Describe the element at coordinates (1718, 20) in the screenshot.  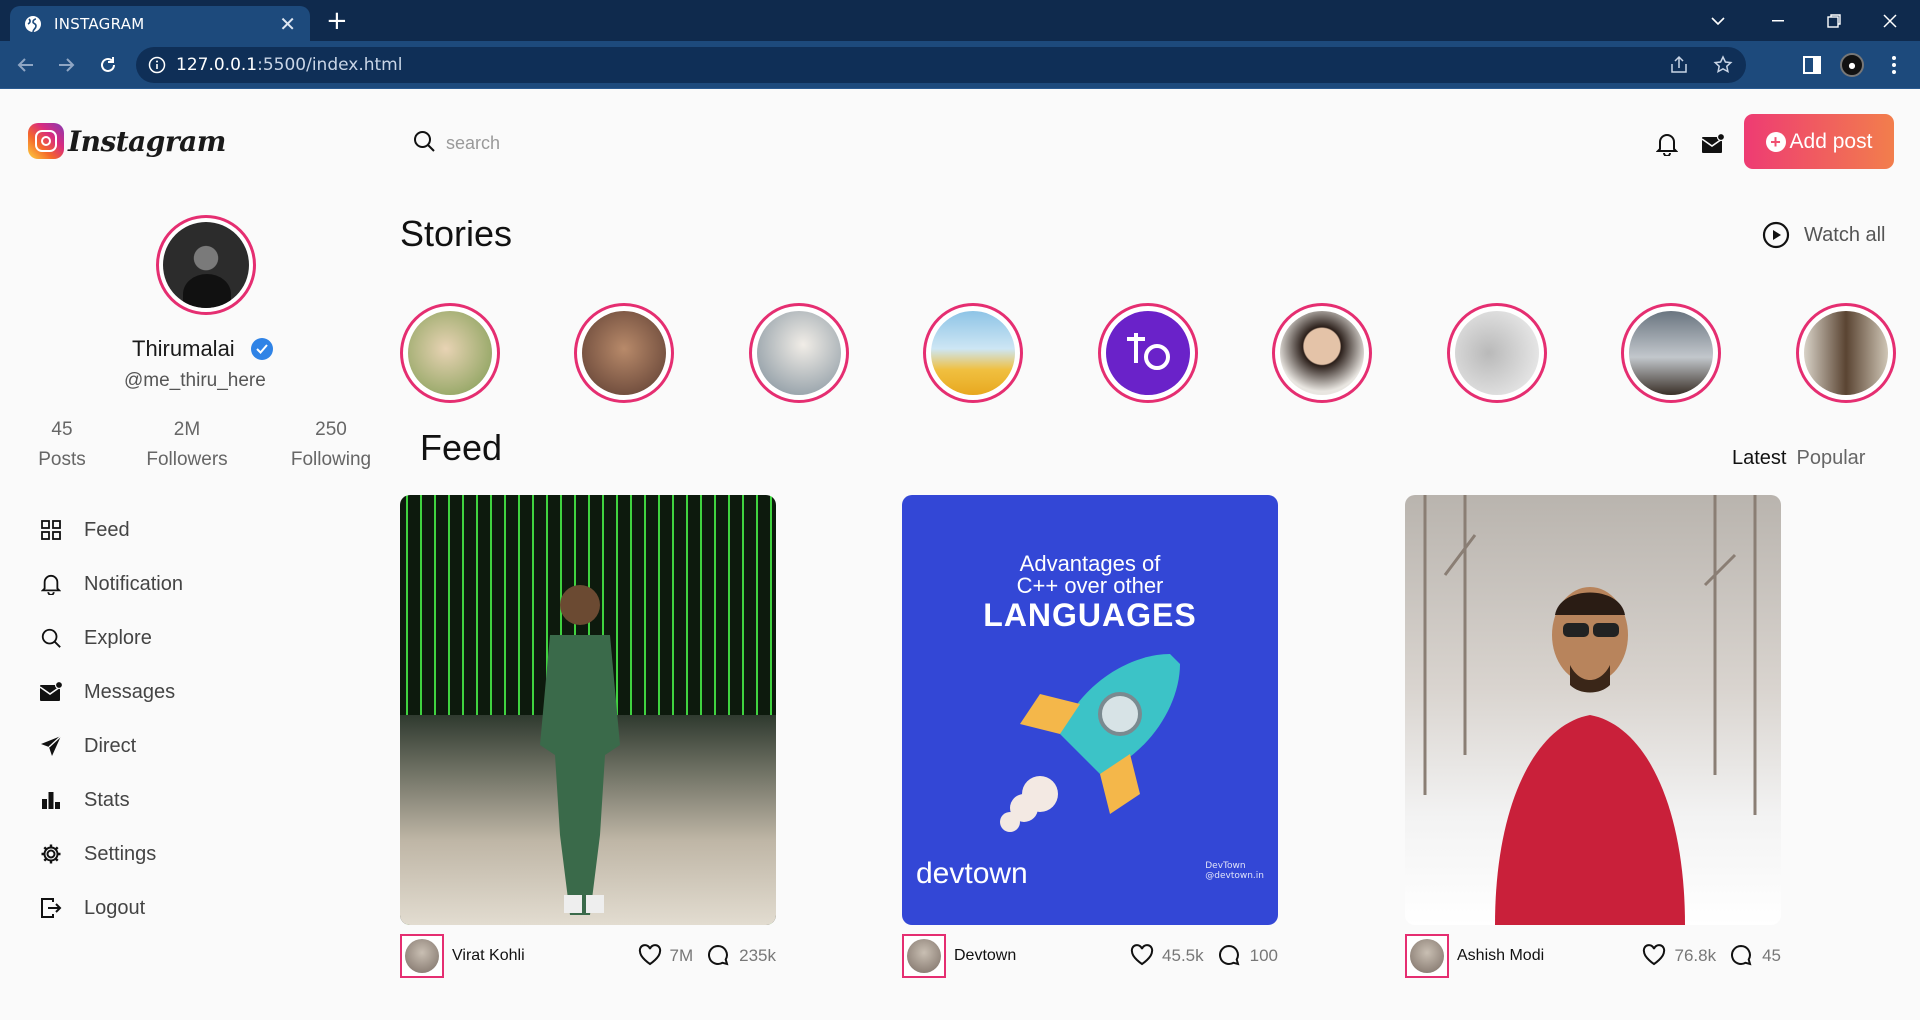
I see `tab-search-icon` at that location.